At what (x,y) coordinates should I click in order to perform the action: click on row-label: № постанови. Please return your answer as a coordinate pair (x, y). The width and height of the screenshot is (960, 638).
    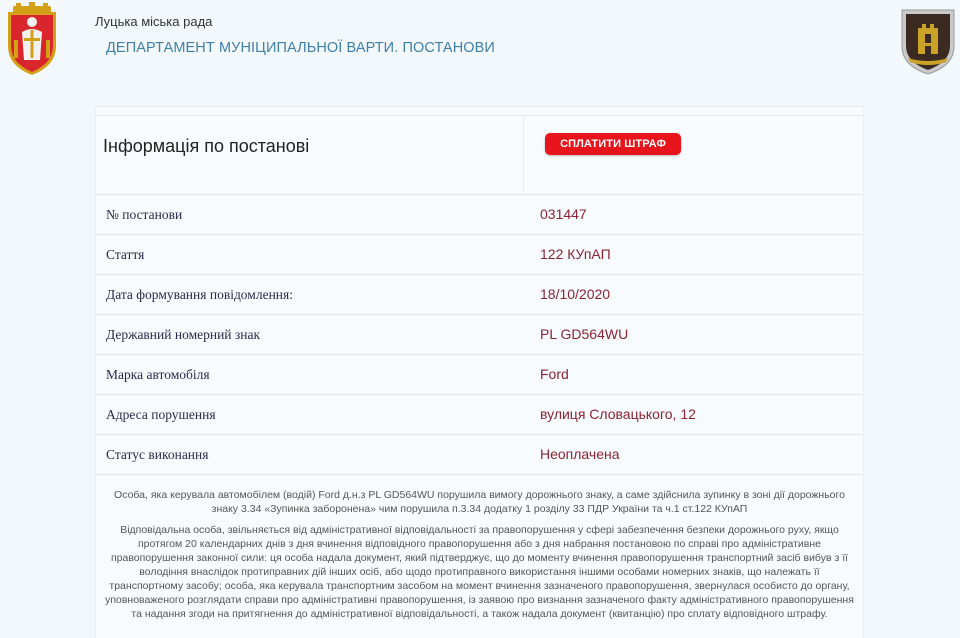
    Looking at the image, I should click on (144, 214).